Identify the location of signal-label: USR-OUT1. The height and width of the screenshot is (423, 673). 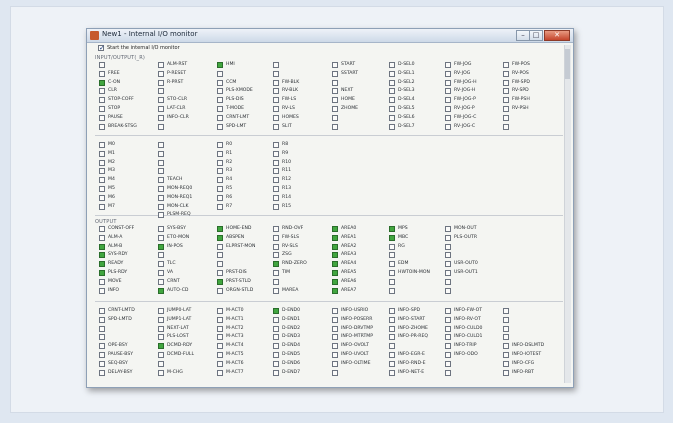
(466, 272).